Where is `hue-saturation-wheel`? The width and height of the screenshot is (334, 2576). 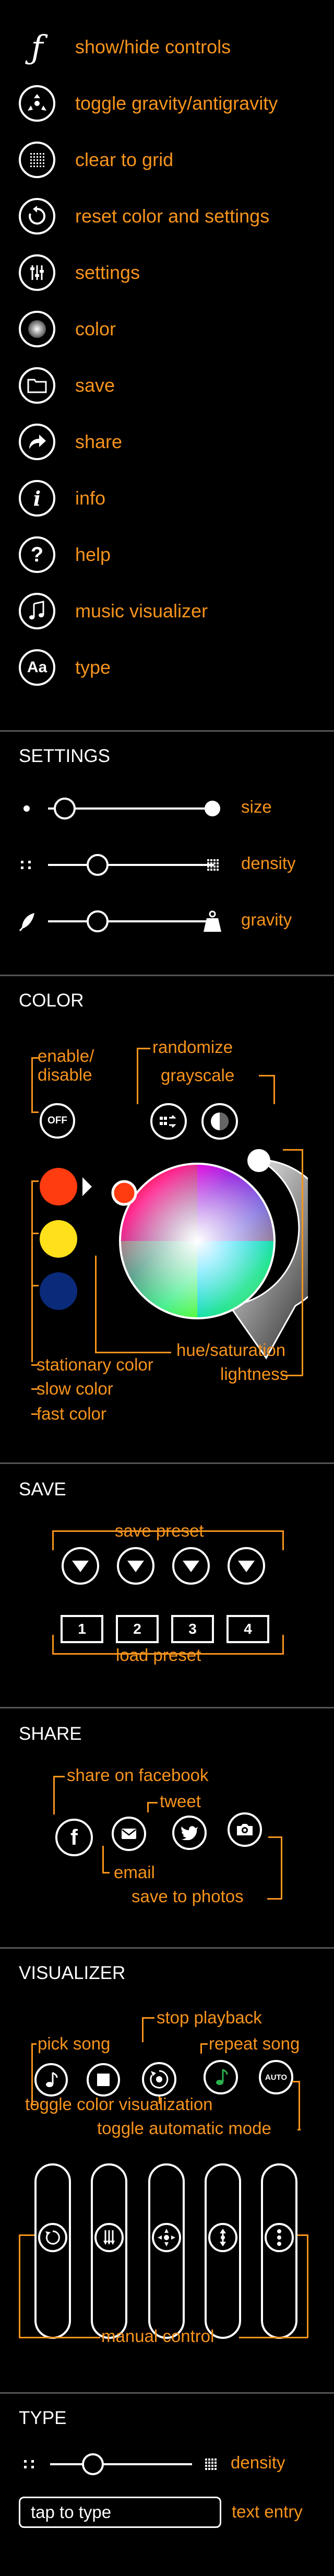 hue-saturation-wheel is located at coordinates (197, 1241).